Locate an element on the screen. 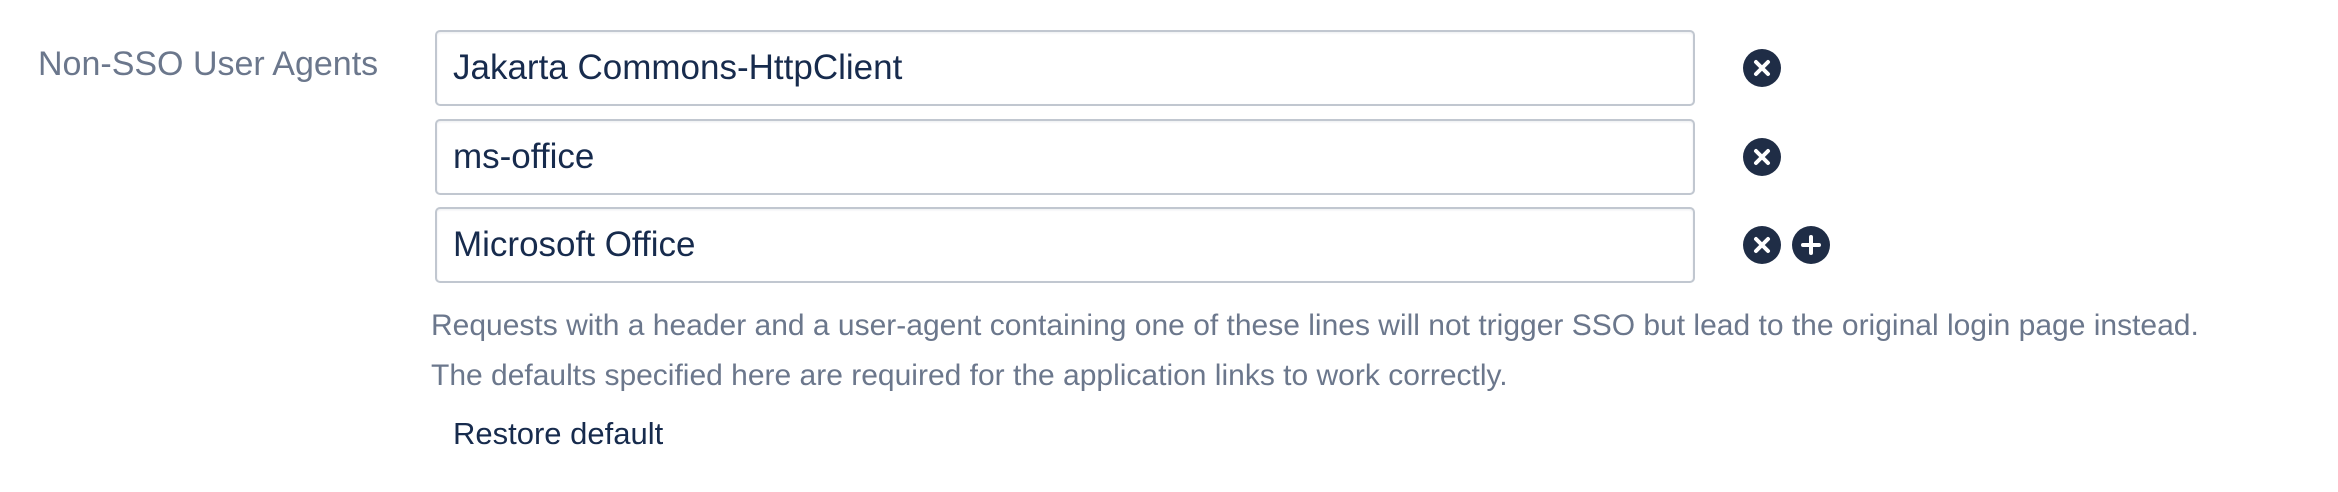  field-label: Non-SSO User Agents is located at coordinates (208, 64).